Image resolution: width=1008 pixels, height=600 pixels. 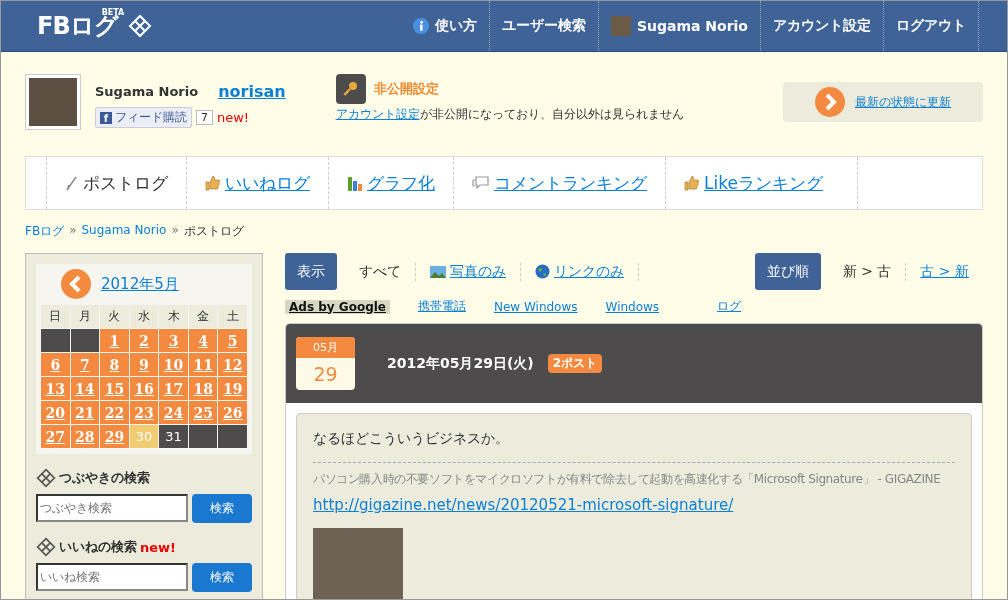 I want to click on calendar-day: 12, so click(x=232, y=364).